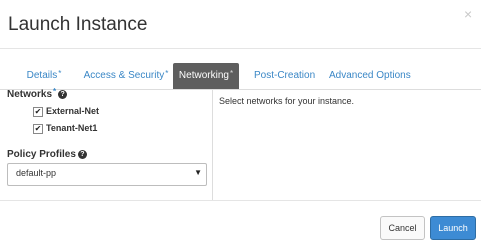 The image size is (481, 244). What do you see at coordinates (30, 94) in the screenshot?
I see `networks-label-text: Networks` at bounding box center [30, 94].